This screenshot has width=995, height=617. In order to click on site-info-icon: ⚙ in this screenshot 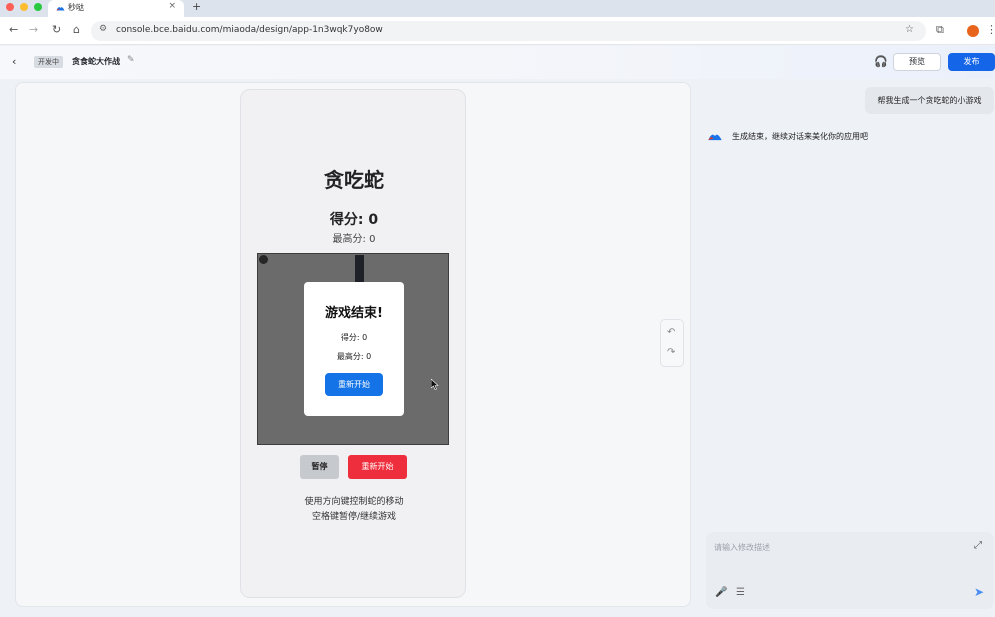, I will do `click(103, 29)`.